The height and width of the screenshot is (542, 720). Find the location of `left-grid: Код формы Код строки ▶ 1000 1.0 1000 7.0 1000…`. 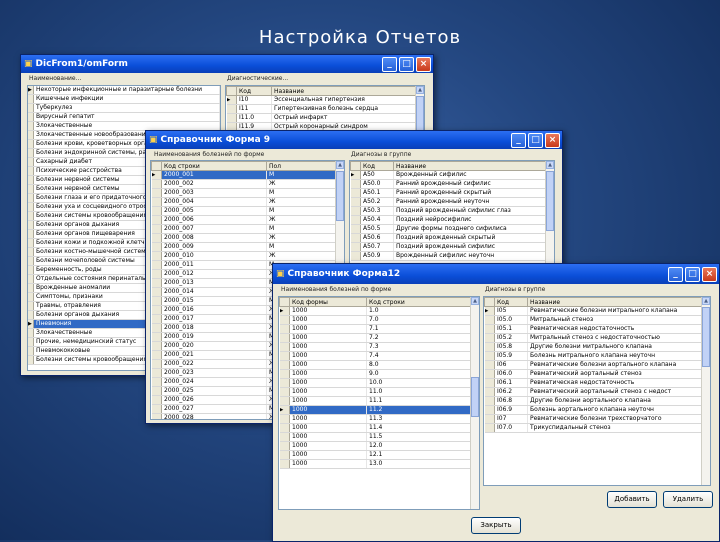

left-grid: Код формы Код строки ▶ 1000 1.0 1000 7.0 1000… is located at coordinates (379, 403).